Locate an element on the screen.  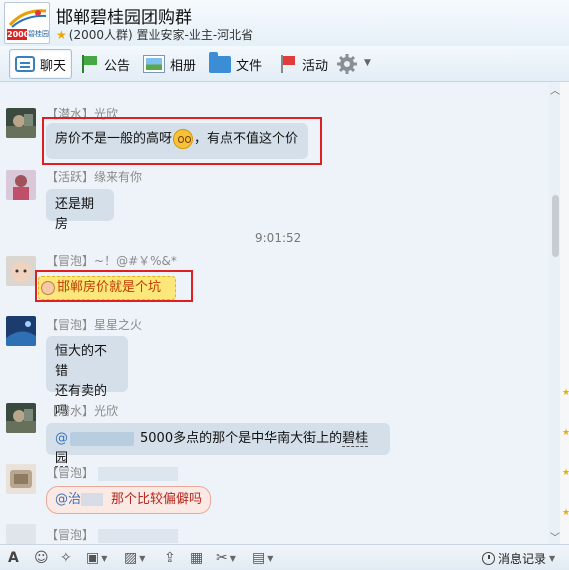
message-bubble-pink: @治 那个比较偏僻吗 is located at coordinates (129, 500).